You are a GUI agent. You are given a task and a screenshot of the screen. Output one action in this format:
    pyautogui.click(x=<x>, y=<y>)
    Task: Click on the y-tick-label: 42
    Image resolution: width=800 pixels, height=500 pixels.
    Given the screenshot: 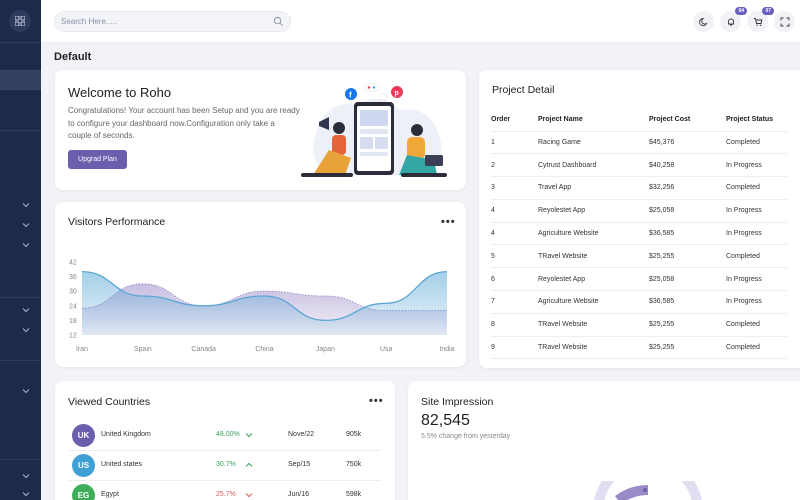 What is the action you would take?
    pyautogui.click(x=73, y=262)
    